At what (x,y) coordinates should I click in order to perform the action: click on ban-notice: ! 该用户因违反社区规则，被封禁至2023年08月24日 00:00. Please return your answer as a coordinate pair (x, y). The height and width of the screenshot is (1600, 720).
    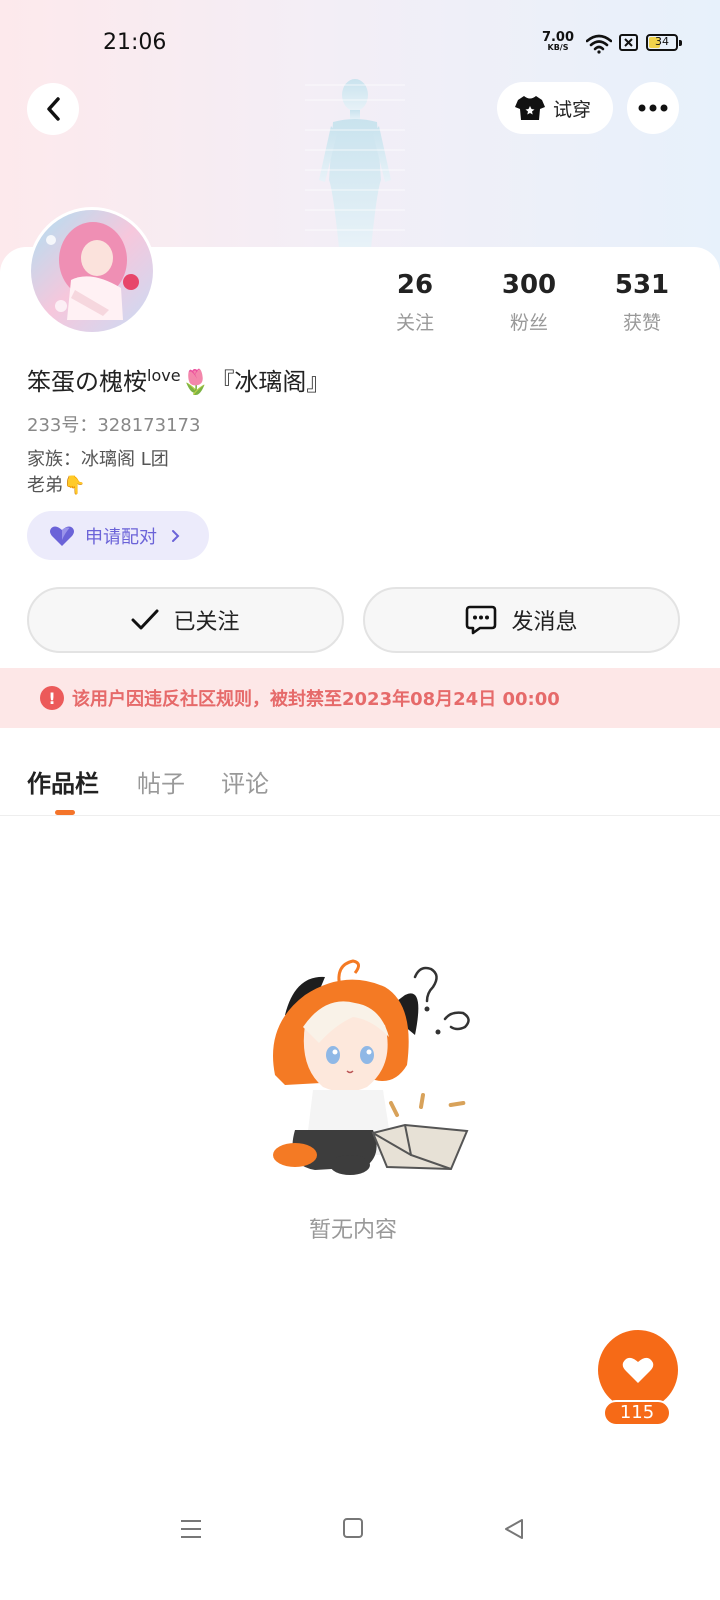
    Looking at the image, I should click on (360, 698).